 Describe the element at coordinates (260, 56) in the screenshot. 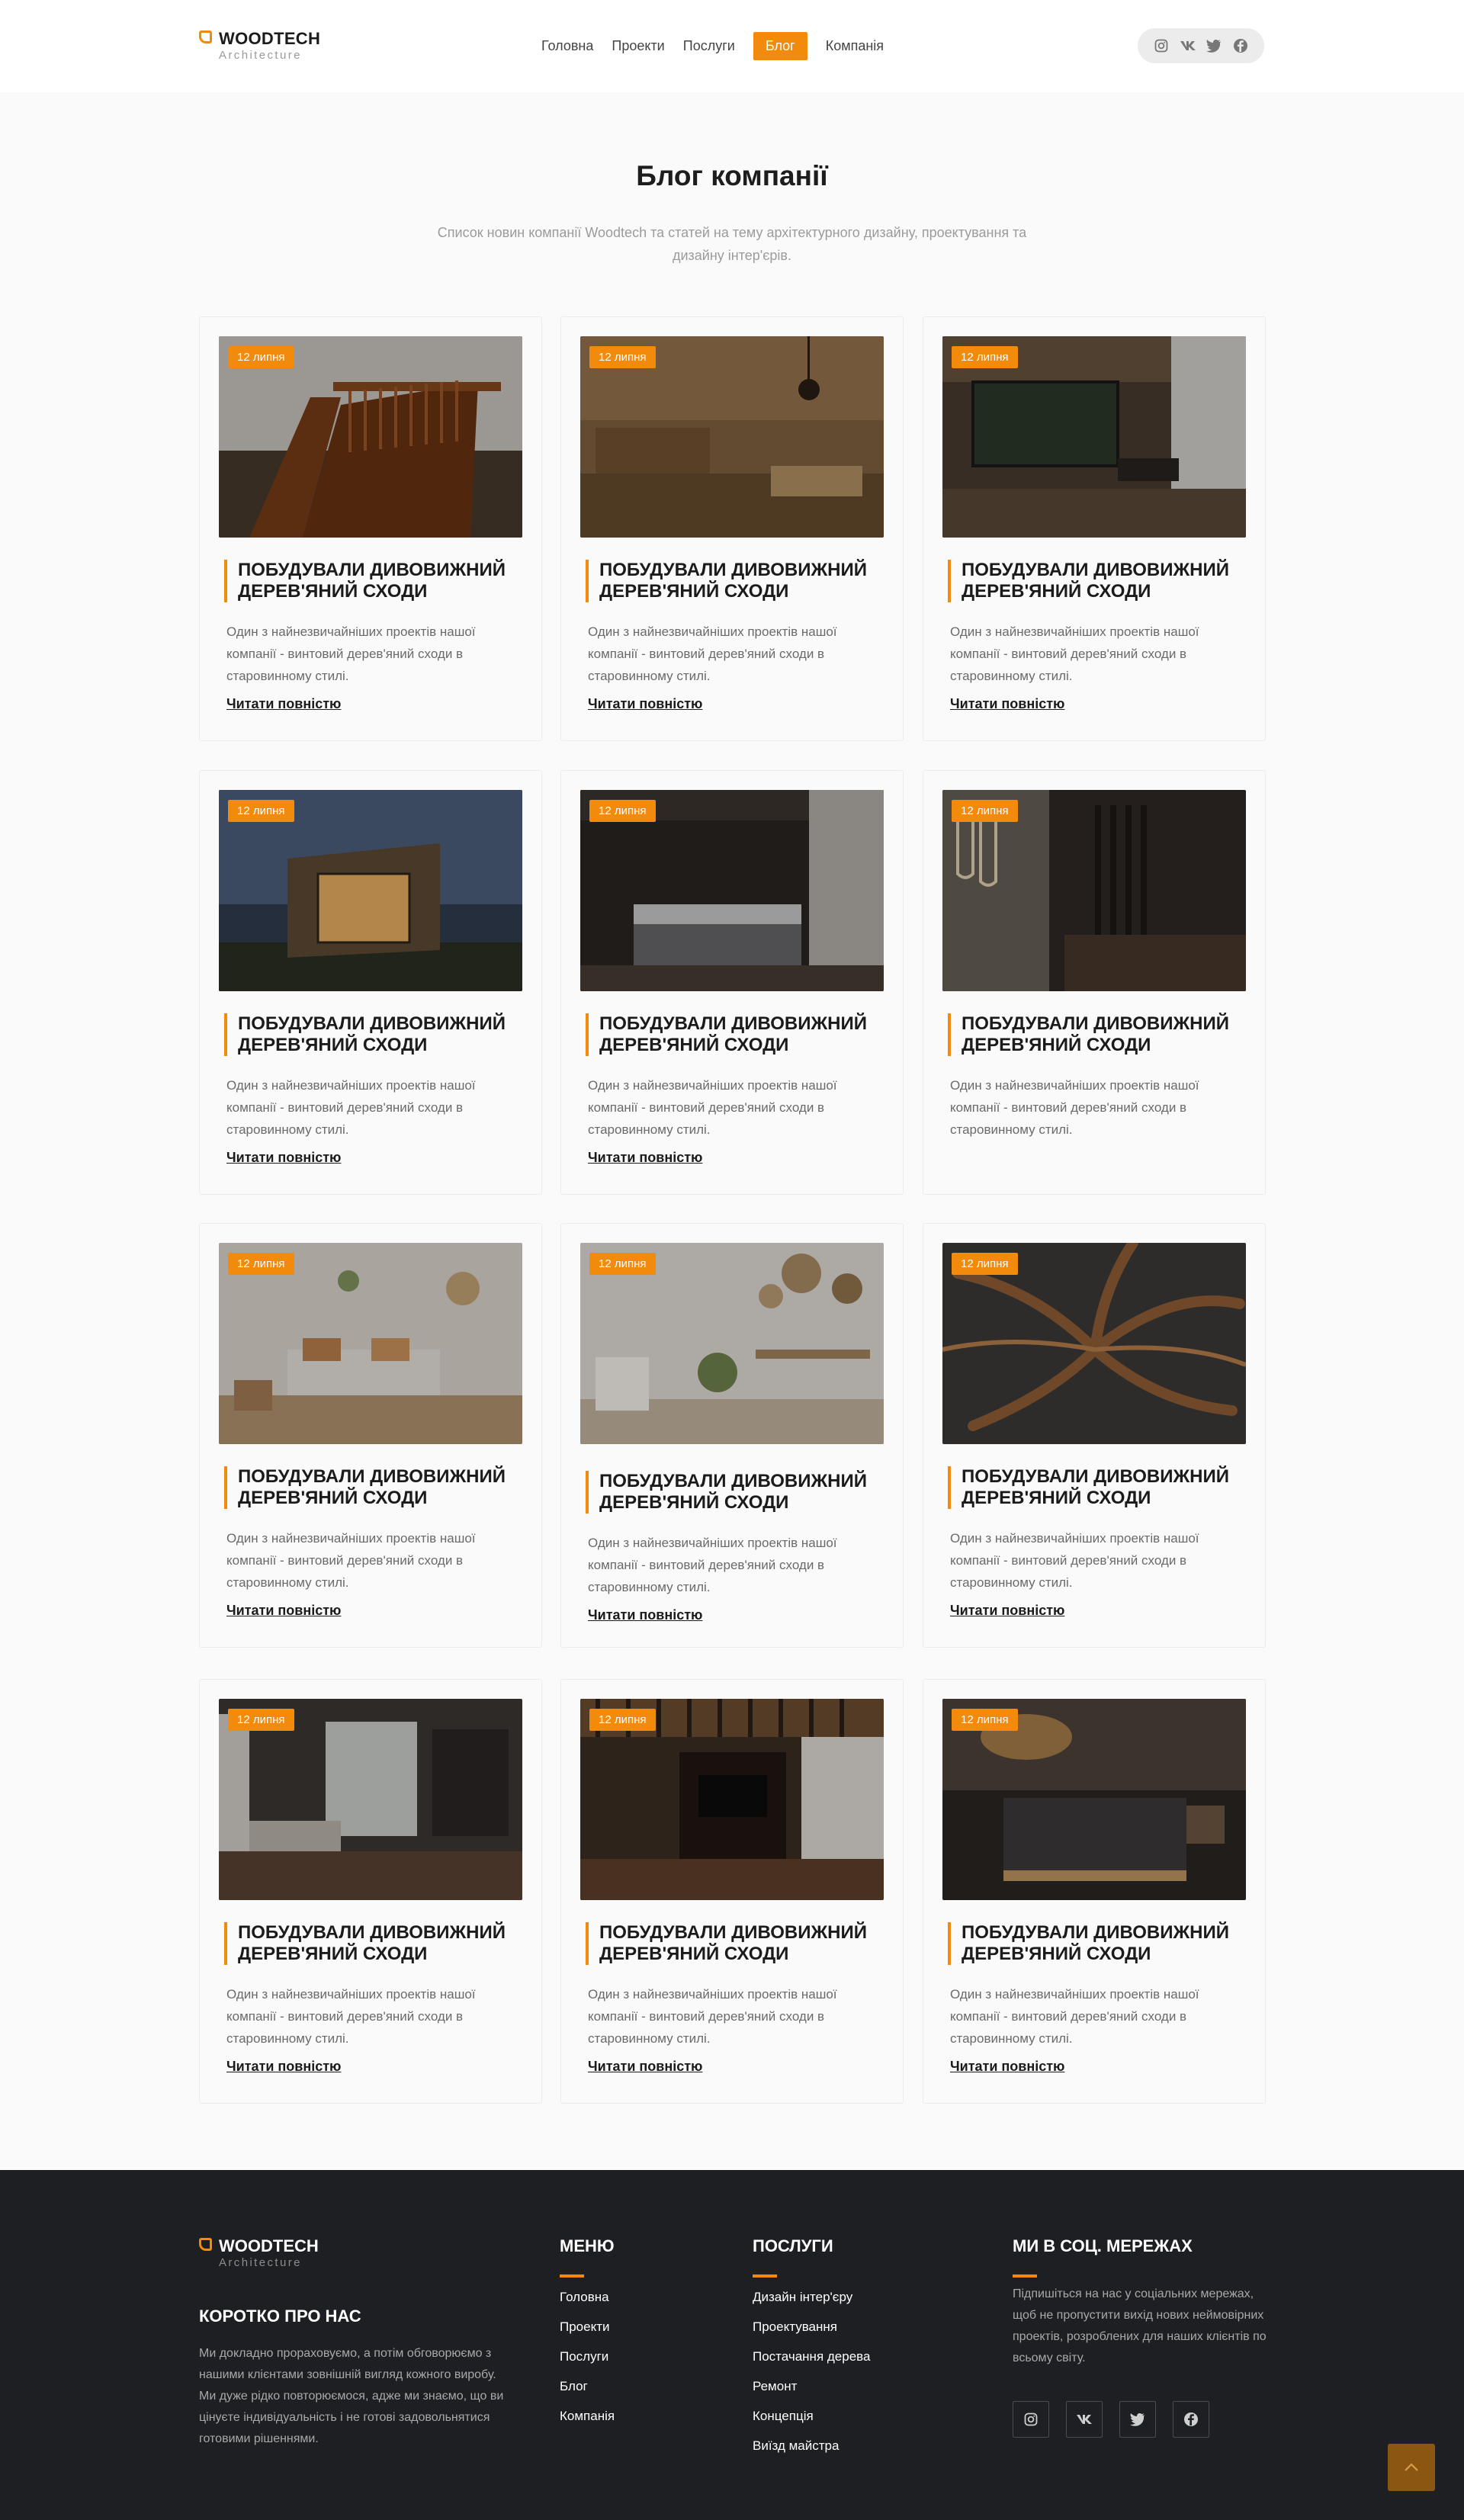

I see `logo-subtitle: Architecture` at that location.